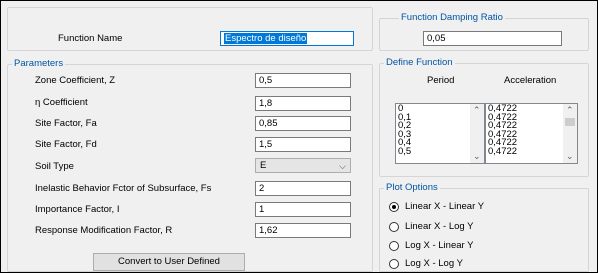 Image resolution: width=598 pixels, height=273 pixels. I want to click on radio-label: Log X - Linear Y, so click(439, 245).